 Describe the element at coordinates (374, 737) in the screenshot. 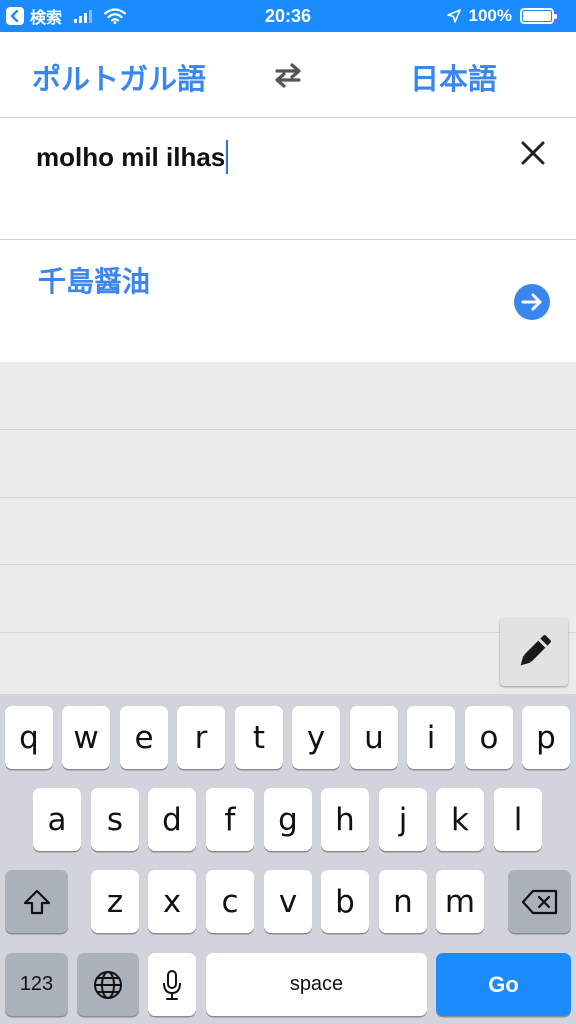

I see `key-u: u` at that location.